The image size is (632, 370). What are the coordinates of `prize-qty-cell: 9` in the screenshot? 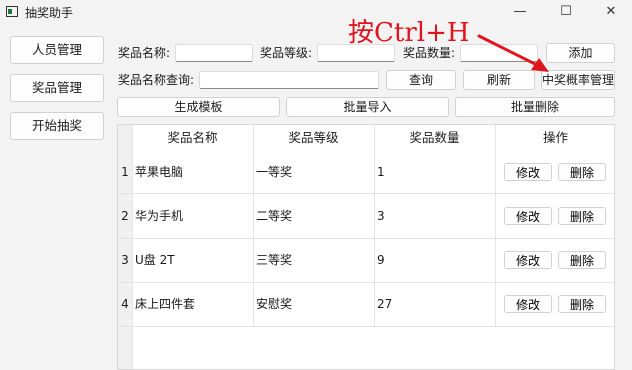 It's located at (381, 260).